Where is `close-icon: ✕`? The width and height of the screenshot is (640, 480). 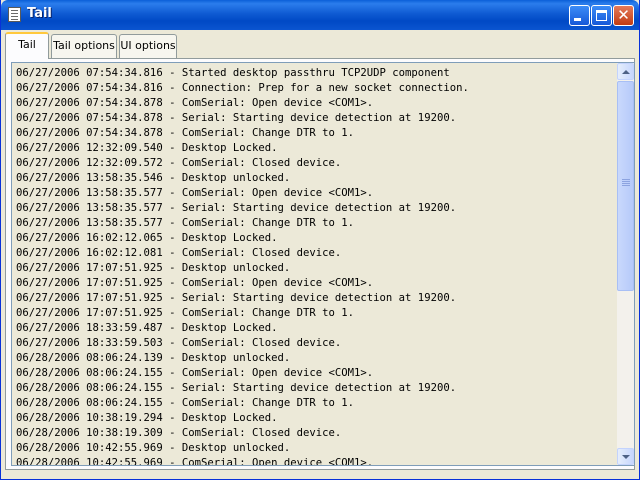 close-icon: ✕ is located at coordinates (623, 15).